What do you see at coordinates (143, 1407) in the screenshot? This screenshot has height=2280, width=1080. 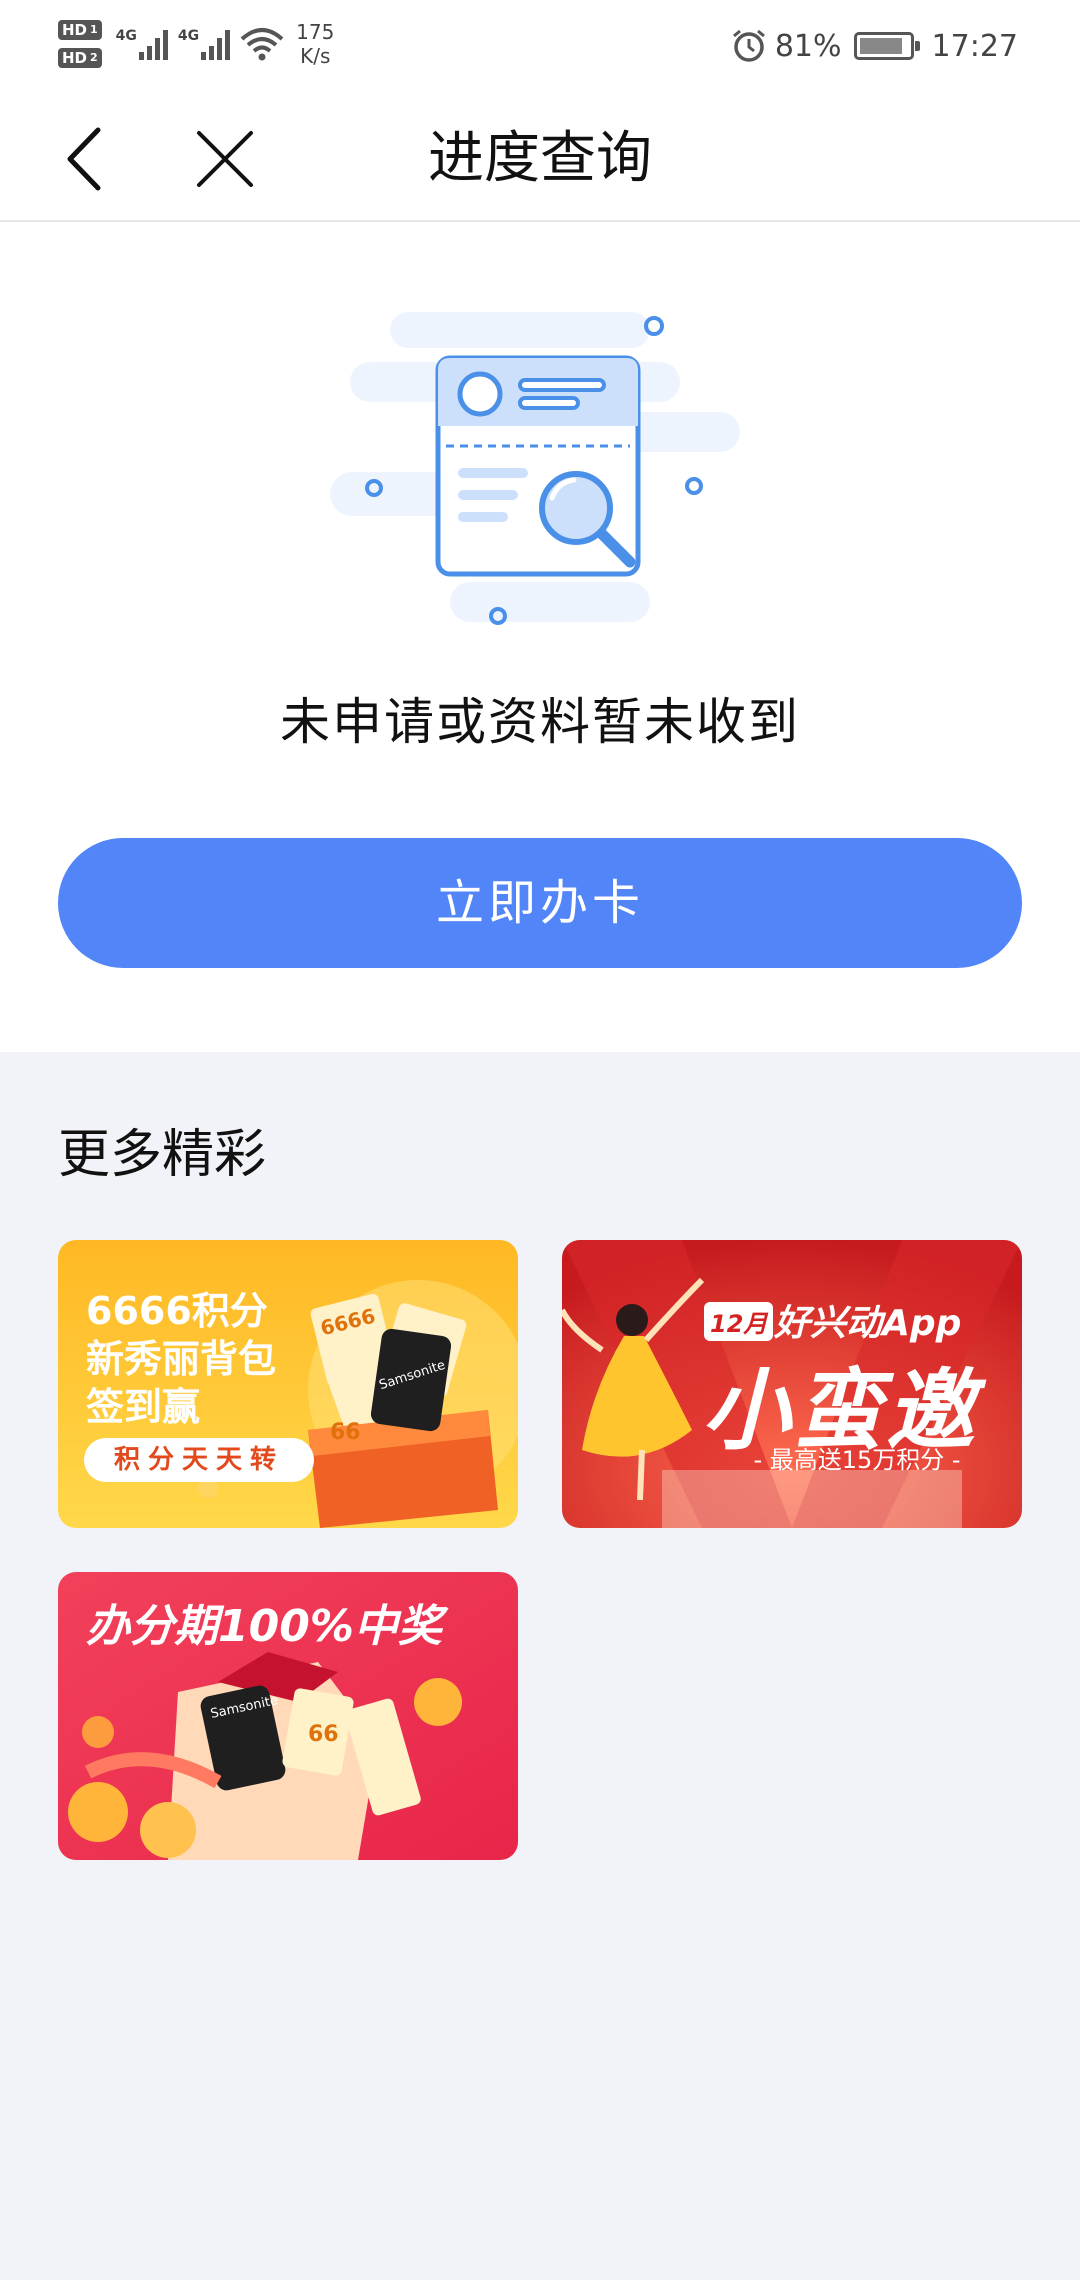 I see `banner-1-line3: 签到赢` at bounding box center [143, 1407].